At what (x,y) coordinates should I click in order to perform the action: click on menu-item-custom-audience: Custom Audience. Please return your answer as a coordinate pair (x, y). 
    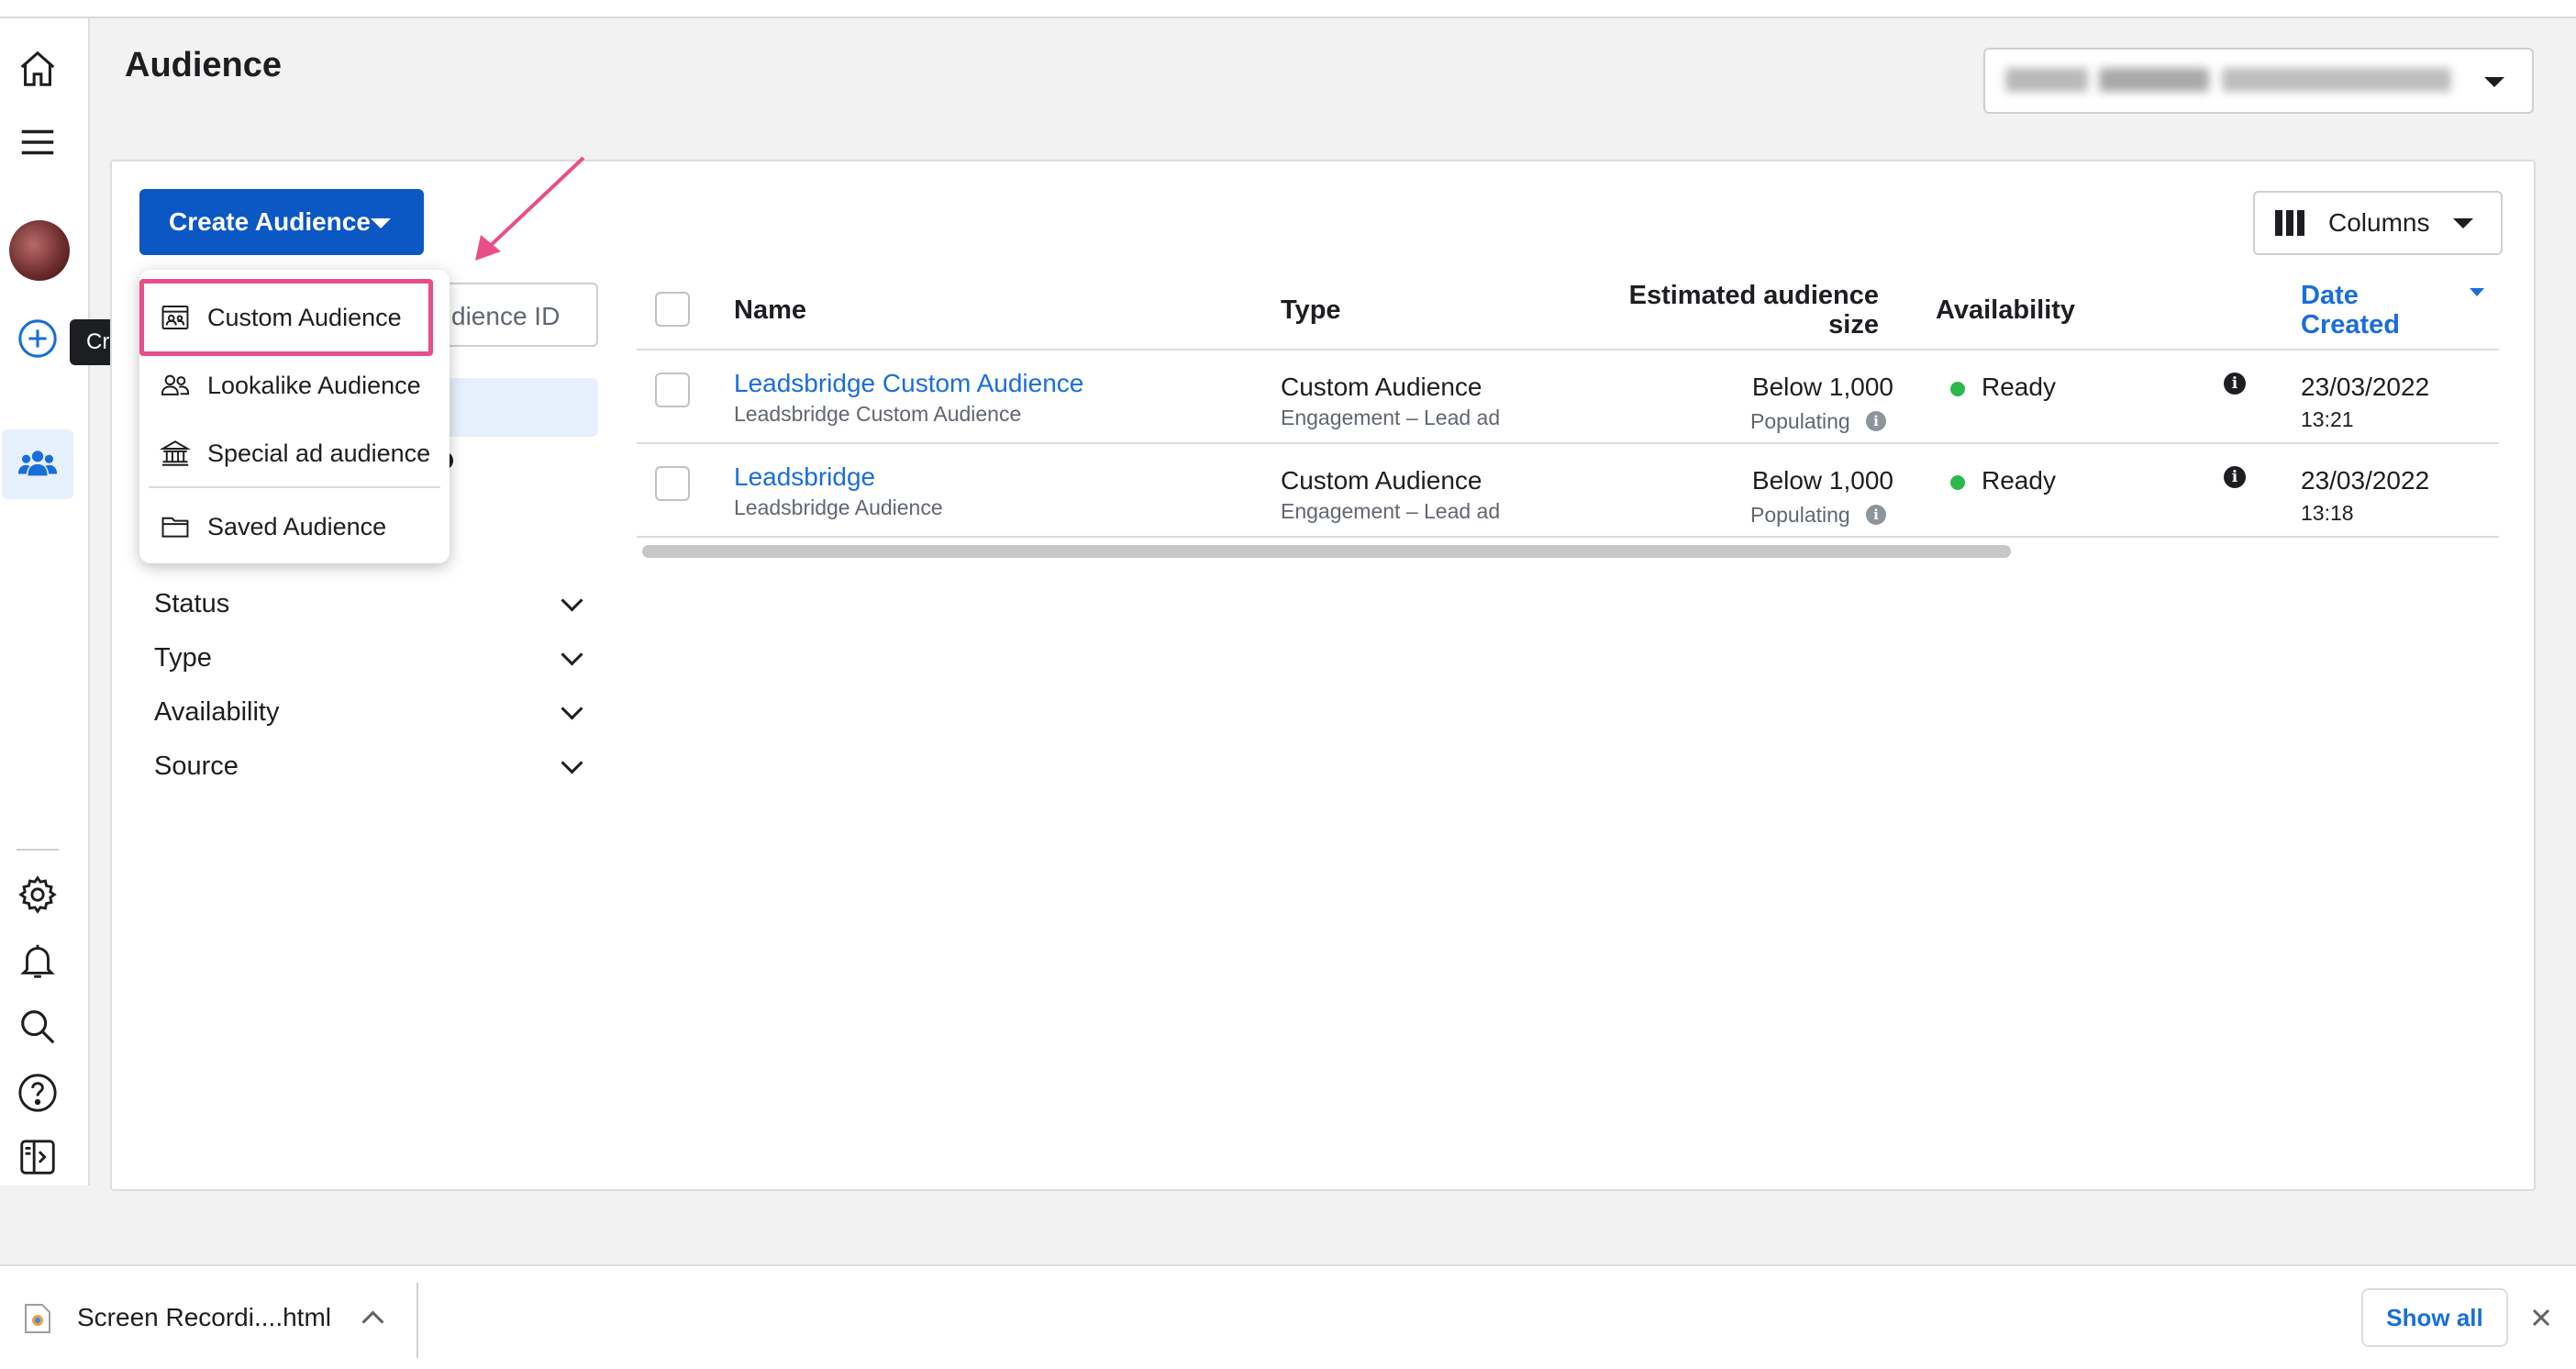
    Looking at the image, I should click on (281, 317).